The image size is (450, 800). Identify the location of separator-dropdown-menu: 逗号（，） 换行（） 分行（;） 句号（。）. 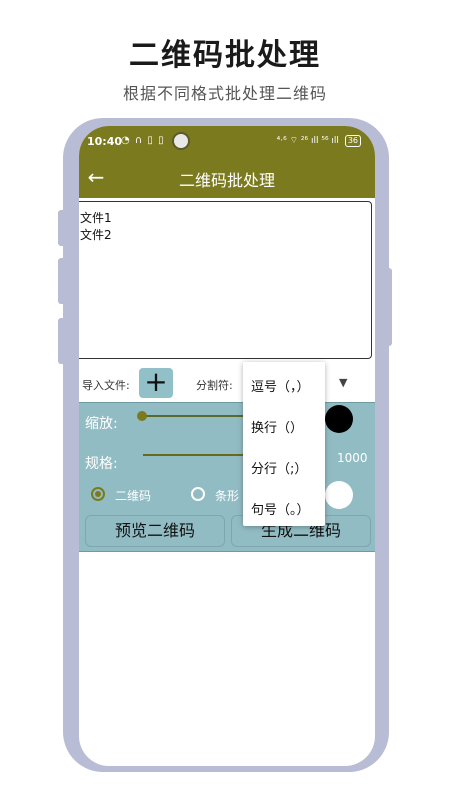
(284, 444).